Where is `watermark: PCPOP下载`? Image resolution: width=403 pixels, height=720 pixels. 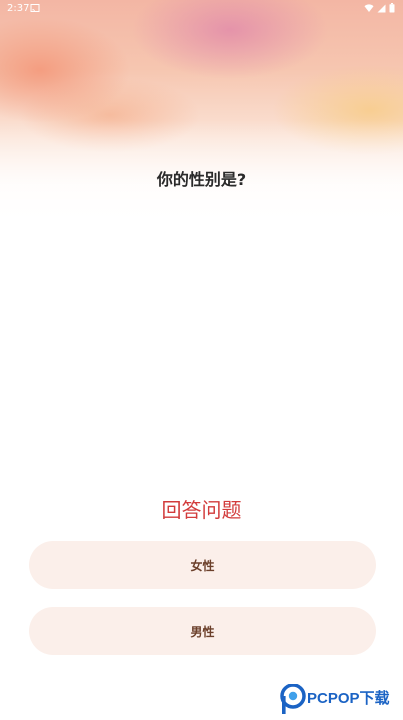 watermark: PCPOP下载 is located at coordinates (341, 701).